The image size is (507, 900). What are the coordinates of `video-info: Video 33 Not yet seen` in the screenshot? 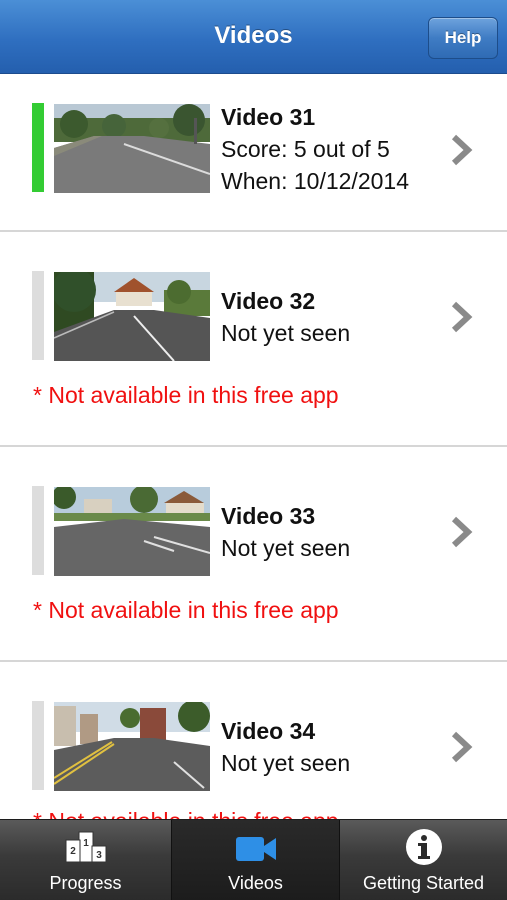 It's located at (285, 532).